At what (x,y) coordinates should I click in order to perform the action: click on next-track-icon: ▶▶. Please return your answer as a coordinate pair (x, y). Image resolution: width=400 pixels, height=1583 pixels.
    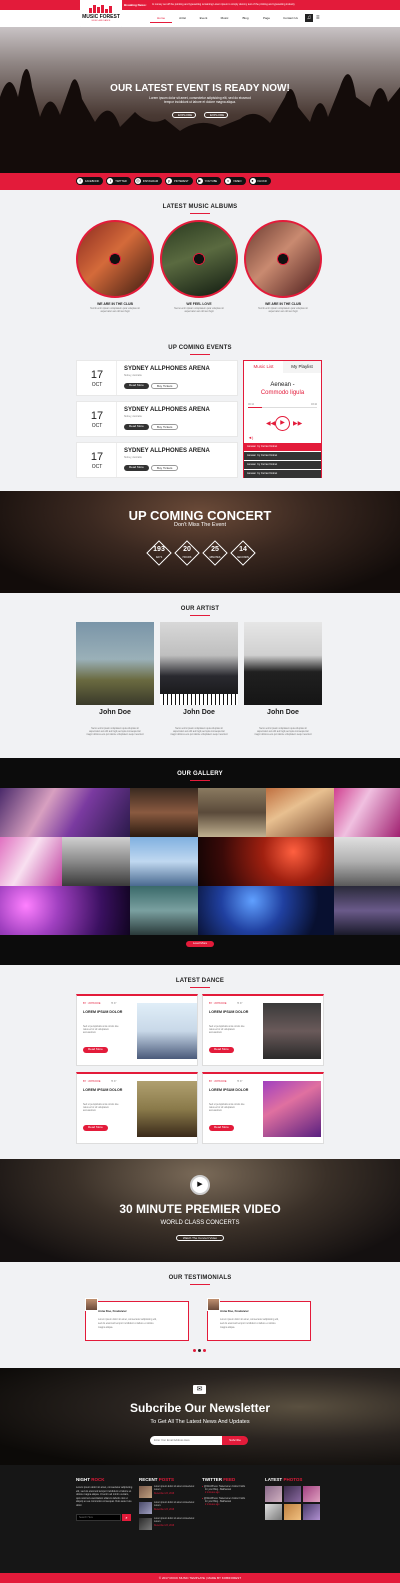
    Looking at the image, I should click on (297, 423).